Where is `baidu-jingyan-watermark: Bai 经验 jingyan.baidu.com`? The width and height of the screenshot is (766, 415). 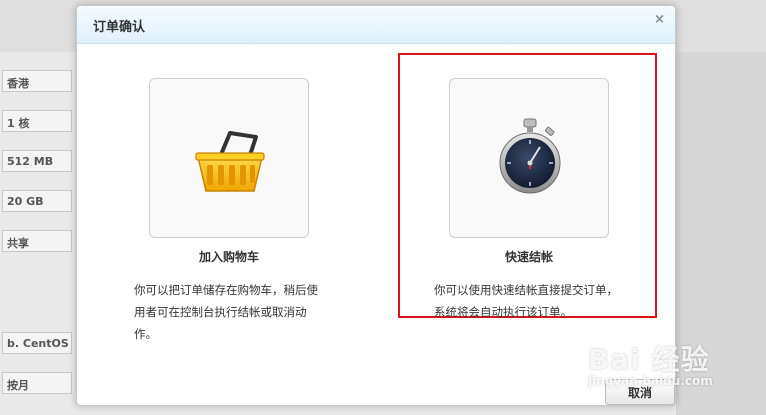
baidu-jingyan-watermark: Bai 经验 jingyan.baidu.com is located at coordinates (650, 363).